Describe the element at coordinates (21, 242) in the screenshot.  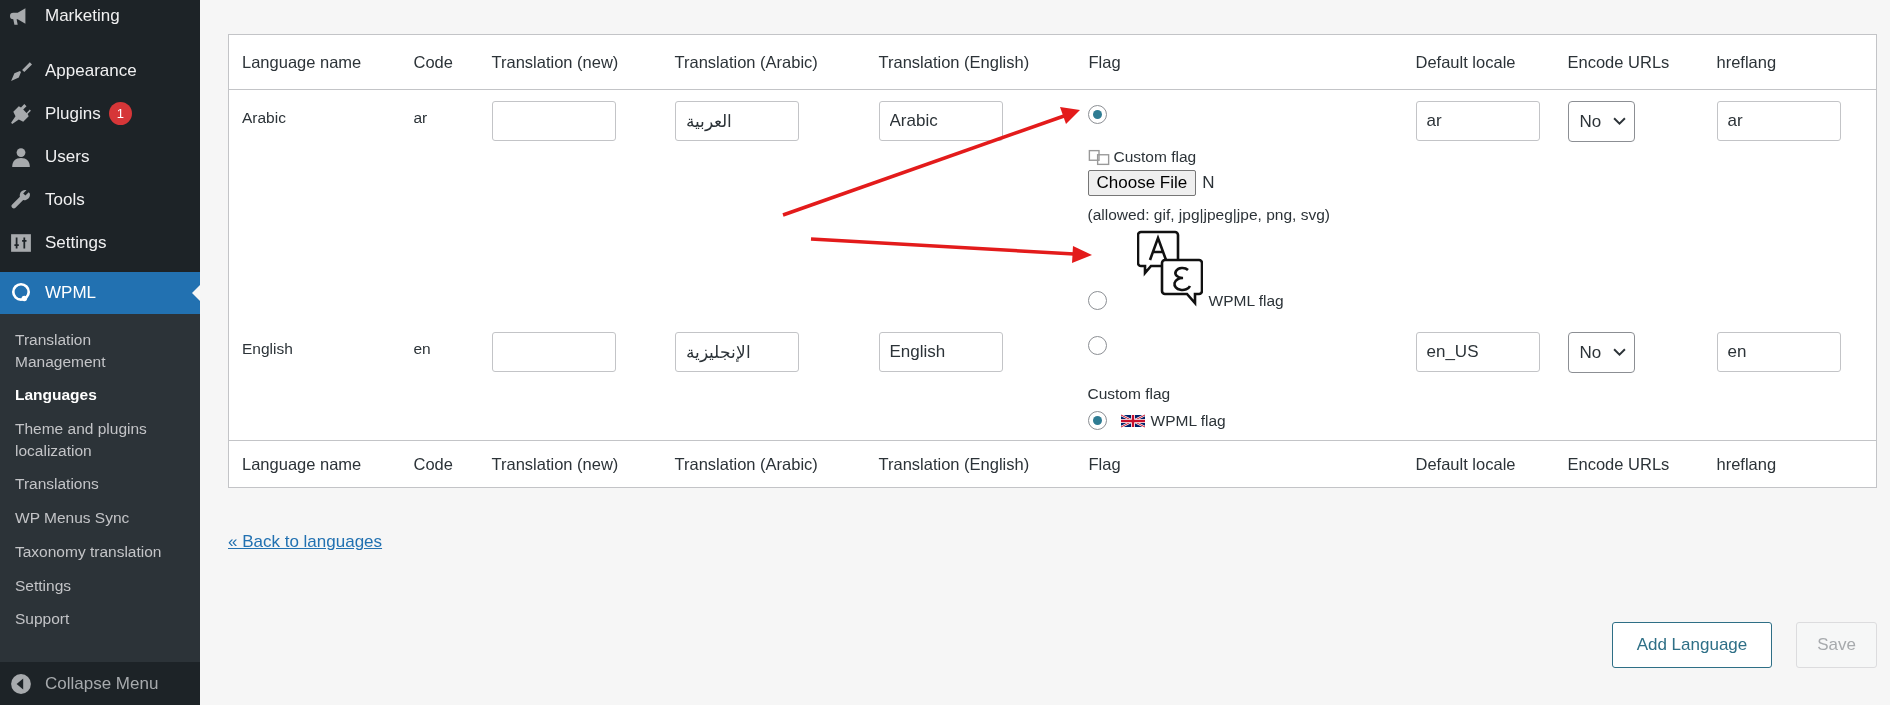
I see `sliders-icon` at that location.